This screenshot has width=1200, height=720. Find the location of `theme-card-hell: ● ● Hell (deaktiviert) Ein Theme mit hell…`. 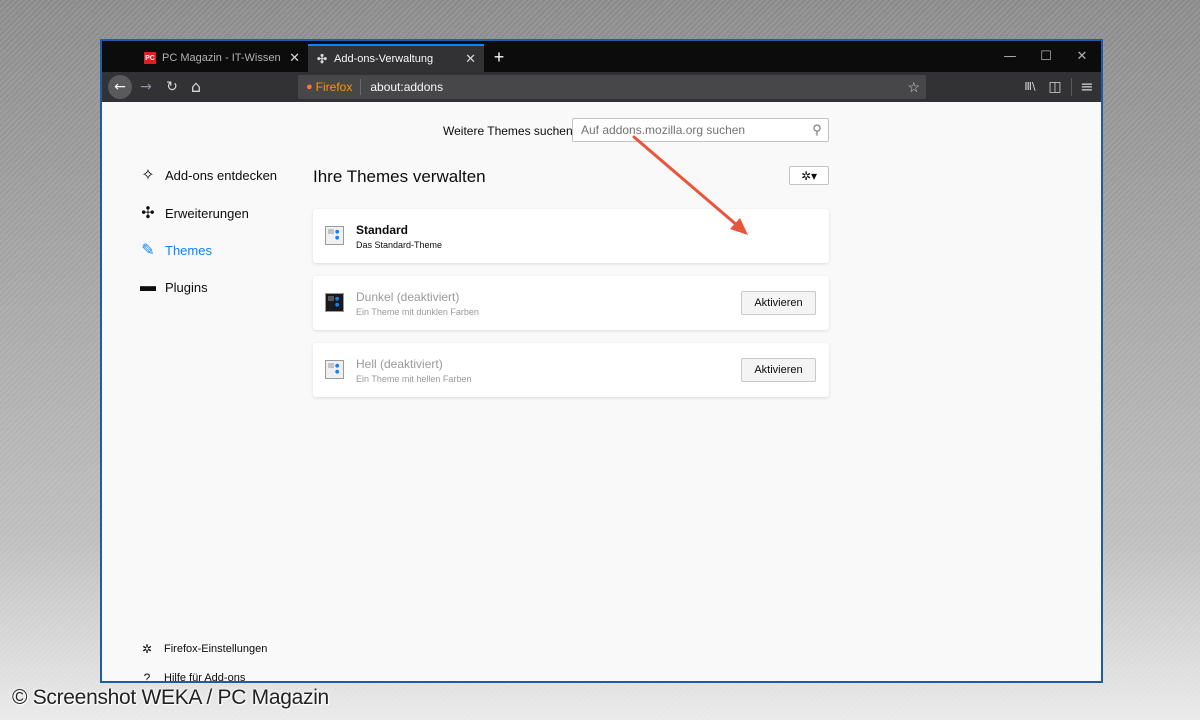

theme-card-hell: ● ● Hell (deaktiviert) Ein Theme mit hell… is located at coordinates (571, 370).